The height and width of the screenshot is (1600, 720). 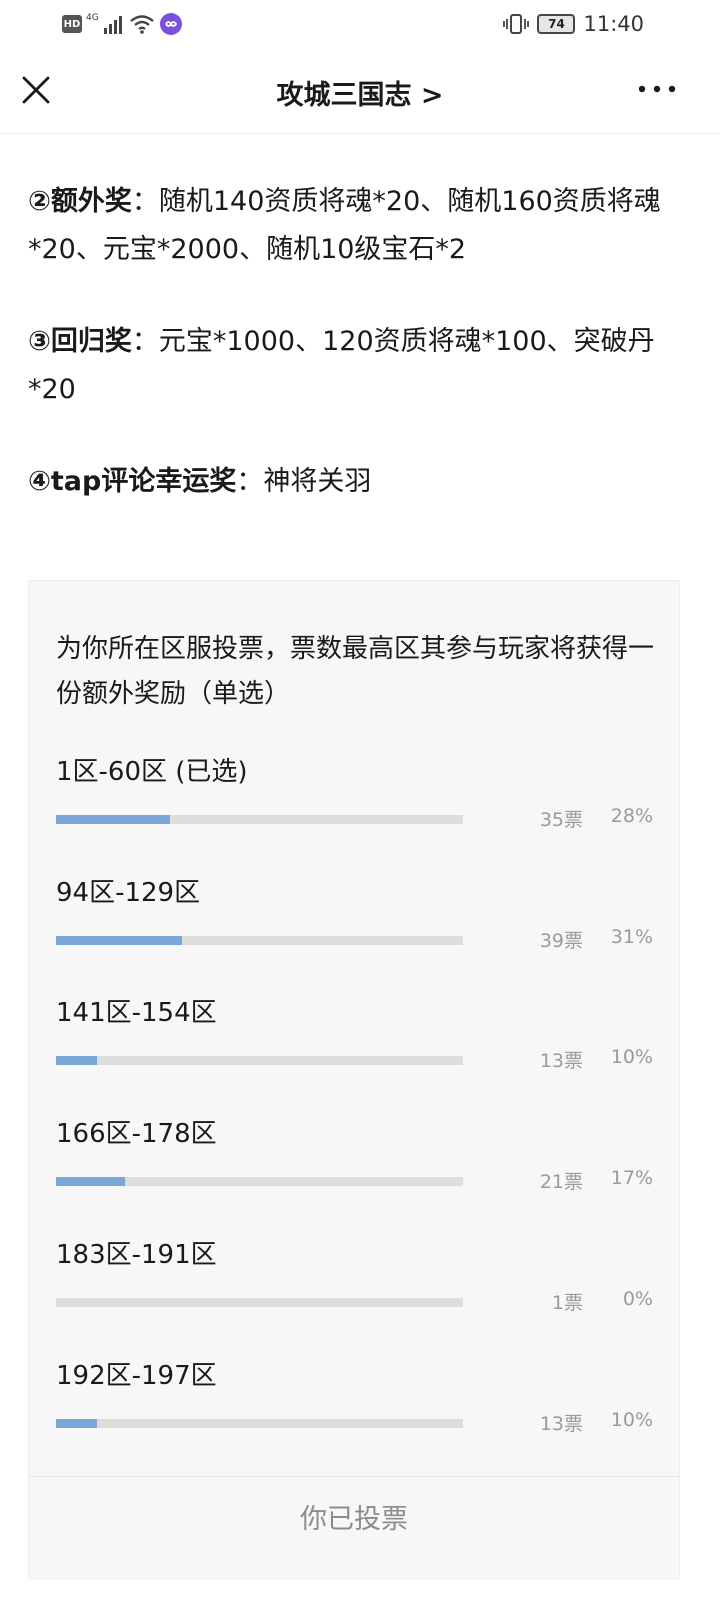 I want to click on vote-option: 94区-129区 39票 31%, so click(x=356, y=927).